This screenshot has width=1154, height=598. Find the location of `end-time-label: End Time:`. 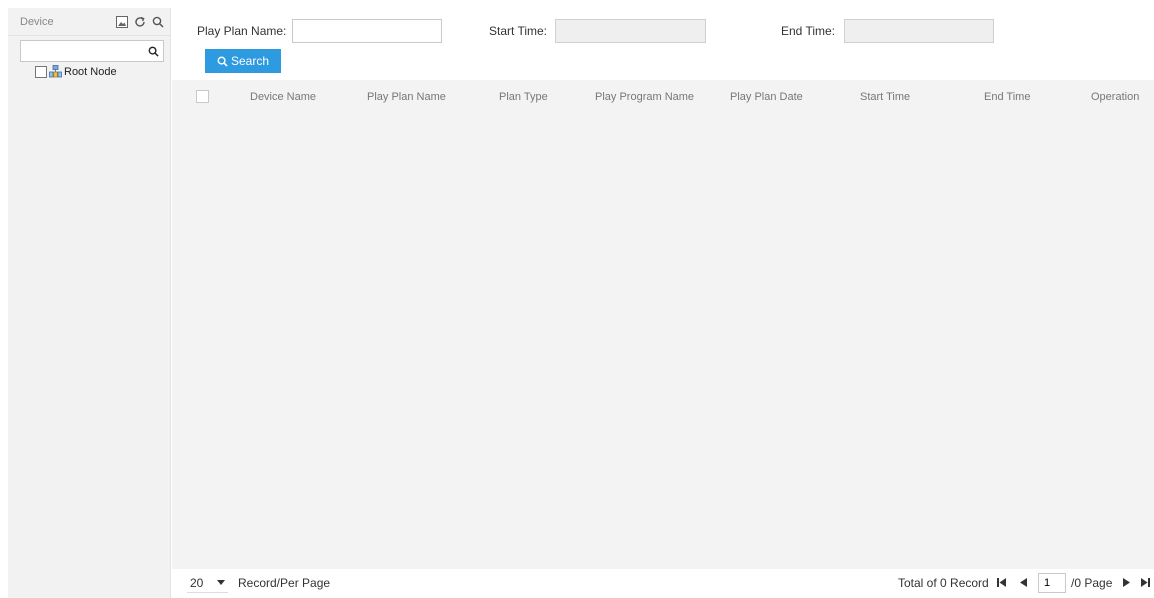

end-time-label: End Time: is located at coordinates (808, 31).